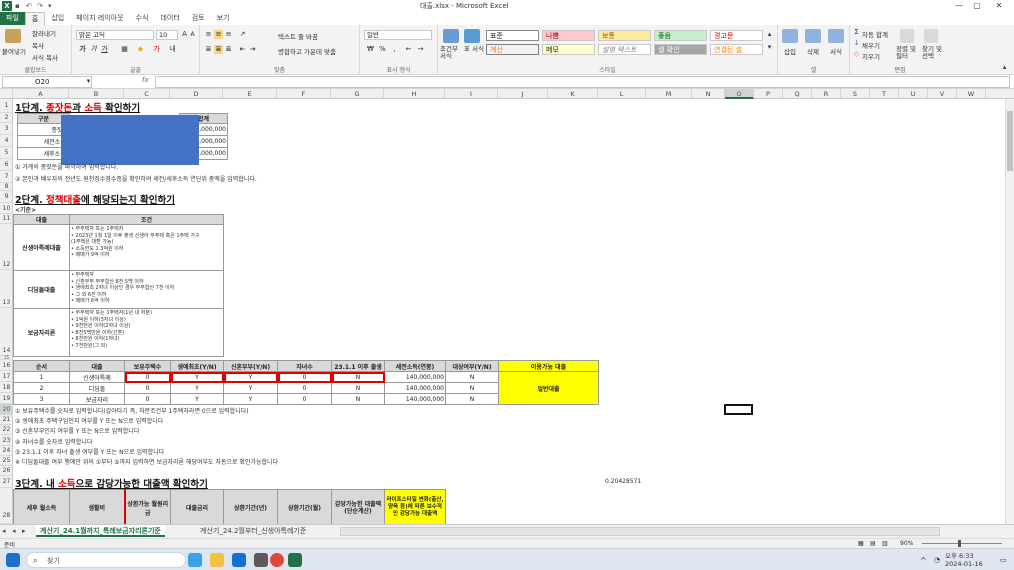 The width and height of the screenshot is (1014, 570). Describe the element at coordinates (218, 34) in the screenshot. I see `align-middle-icon: ≡` at that location.